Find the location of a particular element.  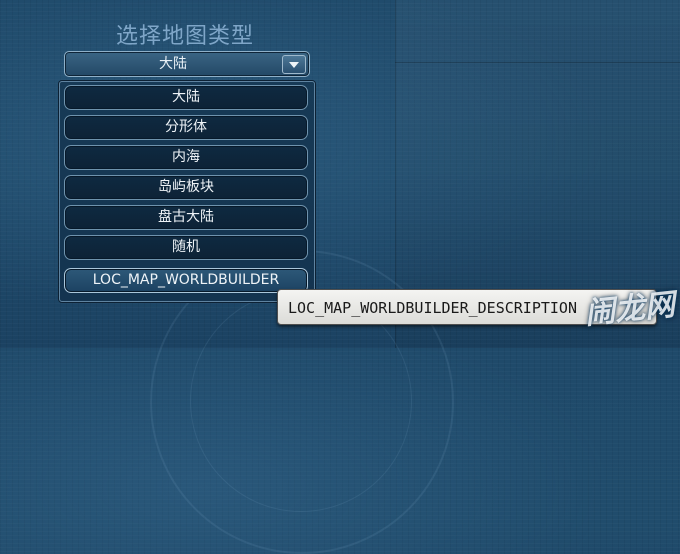

option-worldbuilder: LOC_MAP_WORLDBUILDER is located at coordinates (186, 280).